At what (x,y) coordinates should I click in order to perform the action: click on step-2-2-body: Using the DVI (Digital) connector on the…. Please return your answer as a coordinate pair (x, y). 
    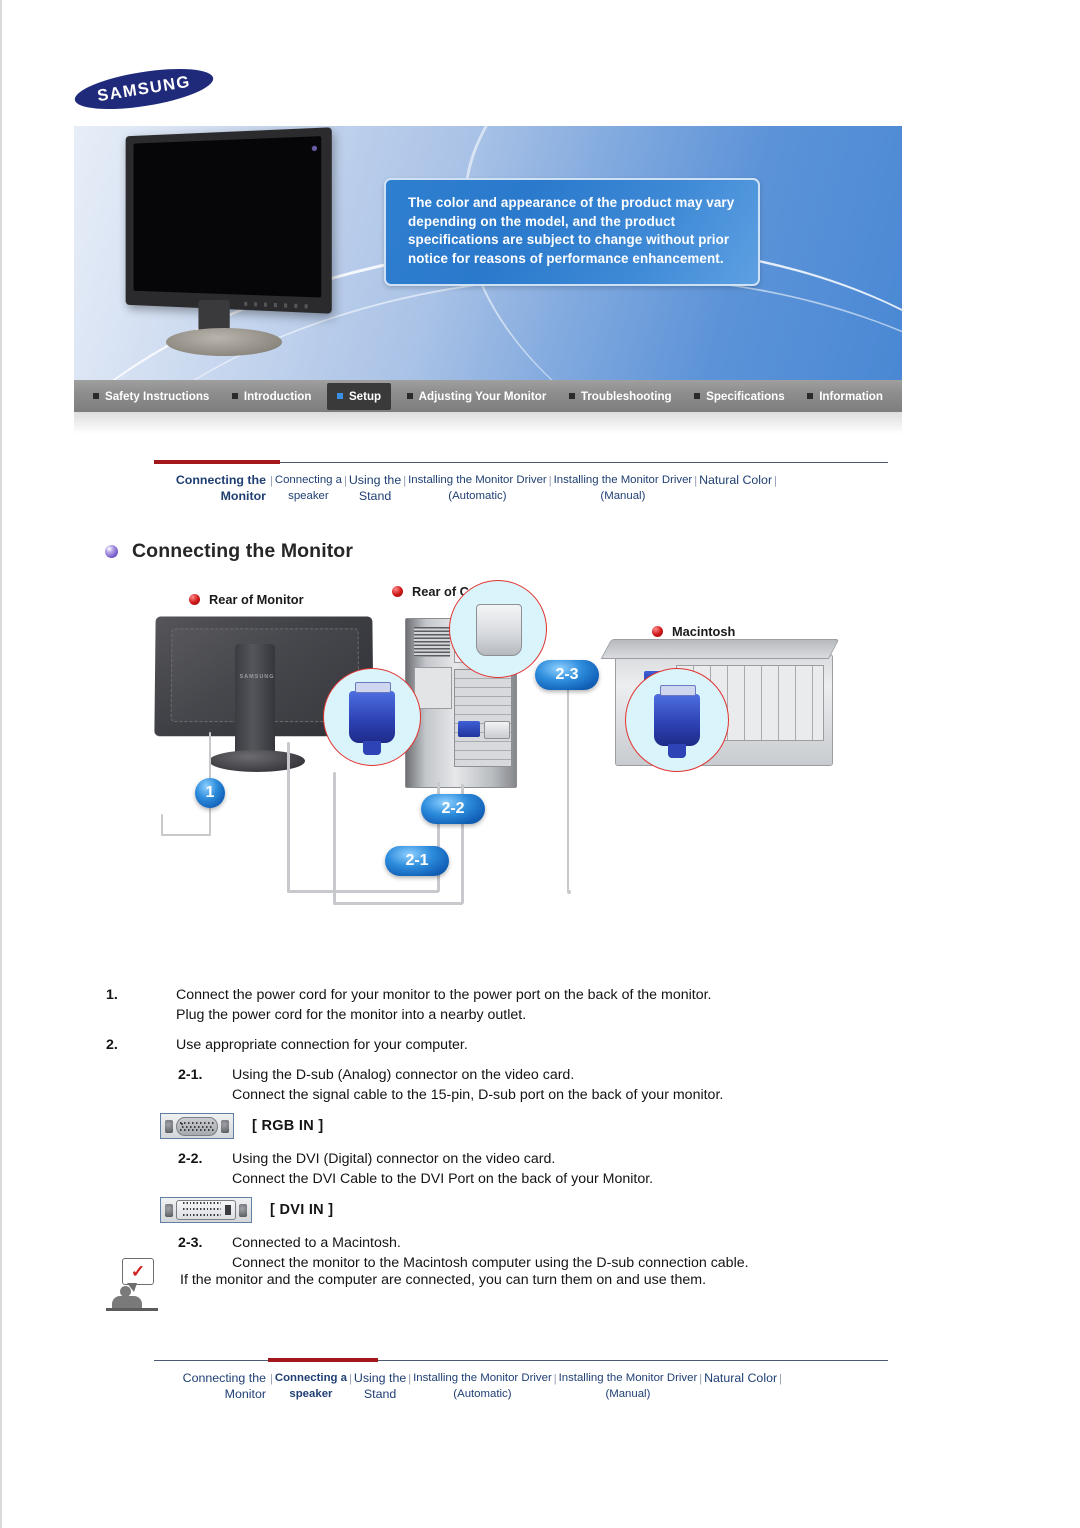
    Looking at the image, I should click on (564, 1169).